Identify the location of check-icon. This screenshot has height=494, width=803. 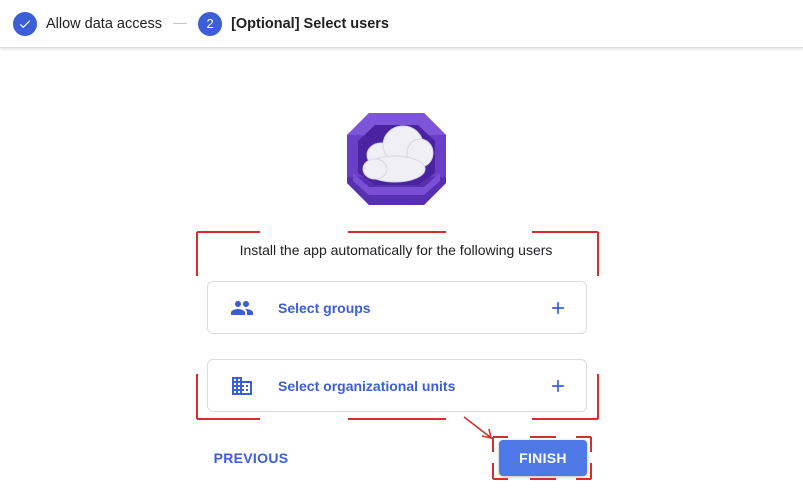
(25, 23).